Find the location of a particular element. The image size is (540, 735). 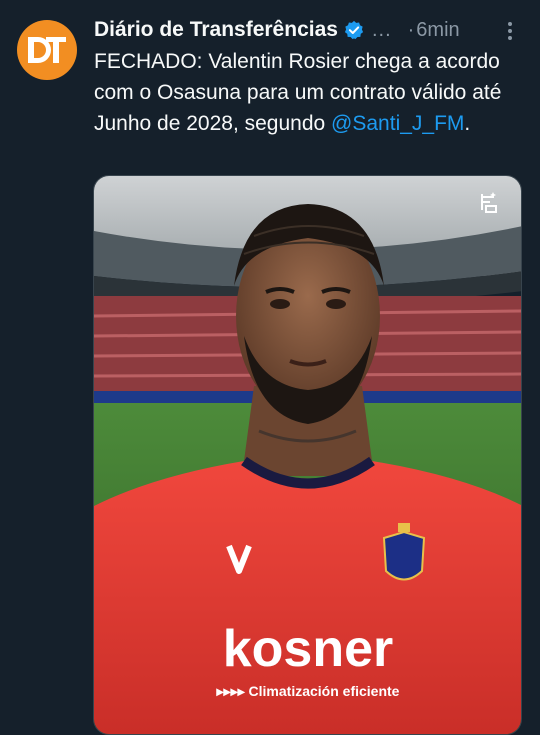

timestamp: 6min is located at coordinates (437, 30).